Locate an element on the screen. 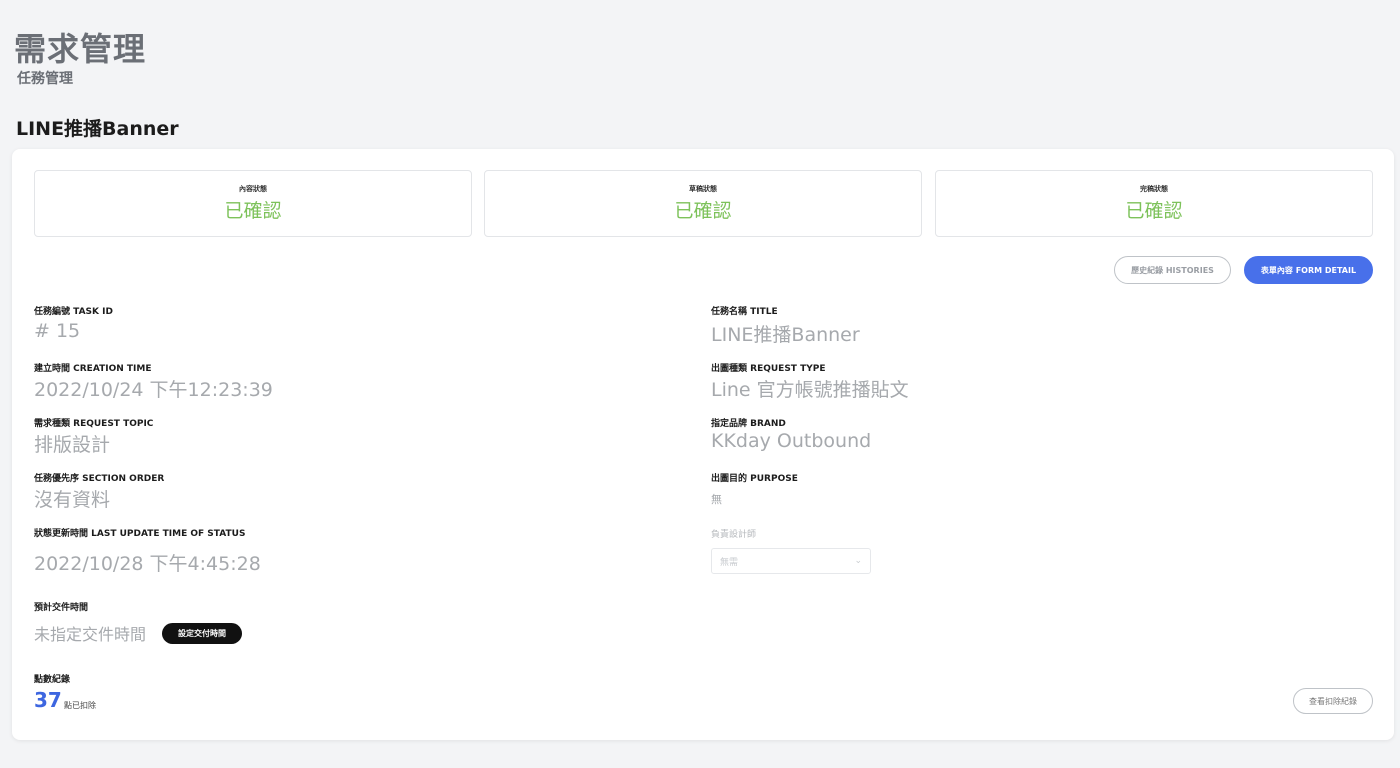  chevron-down-icon: ⌄ is located at coordinates (858, 561).